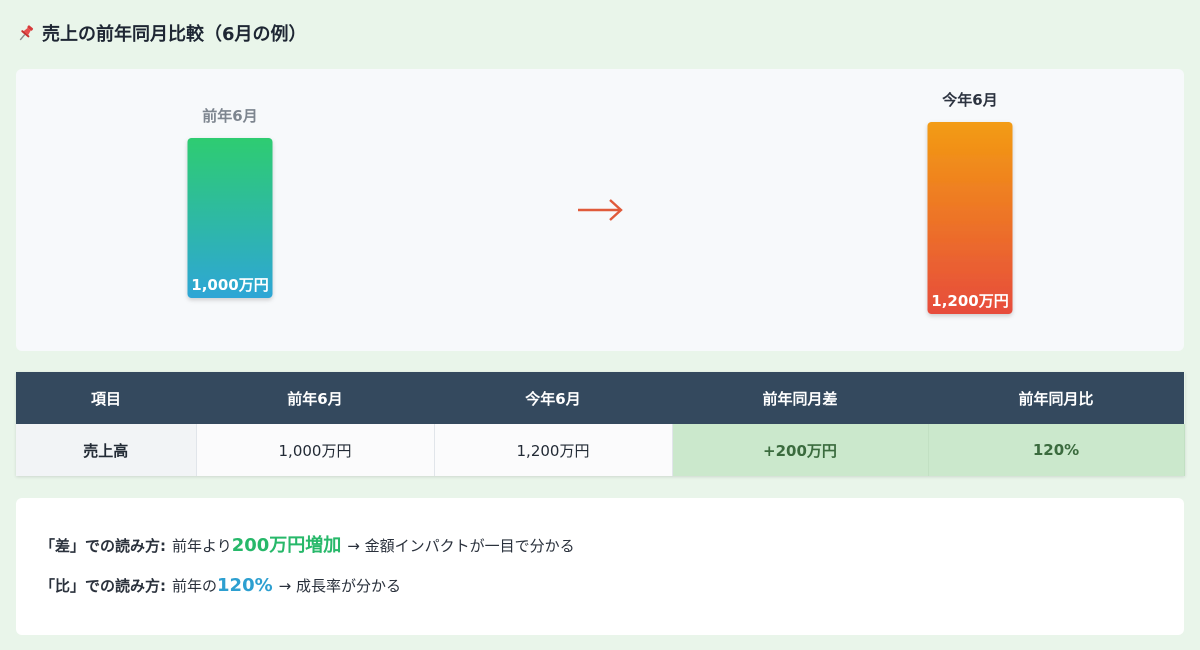 This screenshot has height=650, width=1200. What do you see at coordinates (600, 546) in the screenshot?
I see `note-diff: 「差」での読み方: 前年より 200万円増加 → 金額インパクトが一目で分かる` at bounding box center [600, 546].